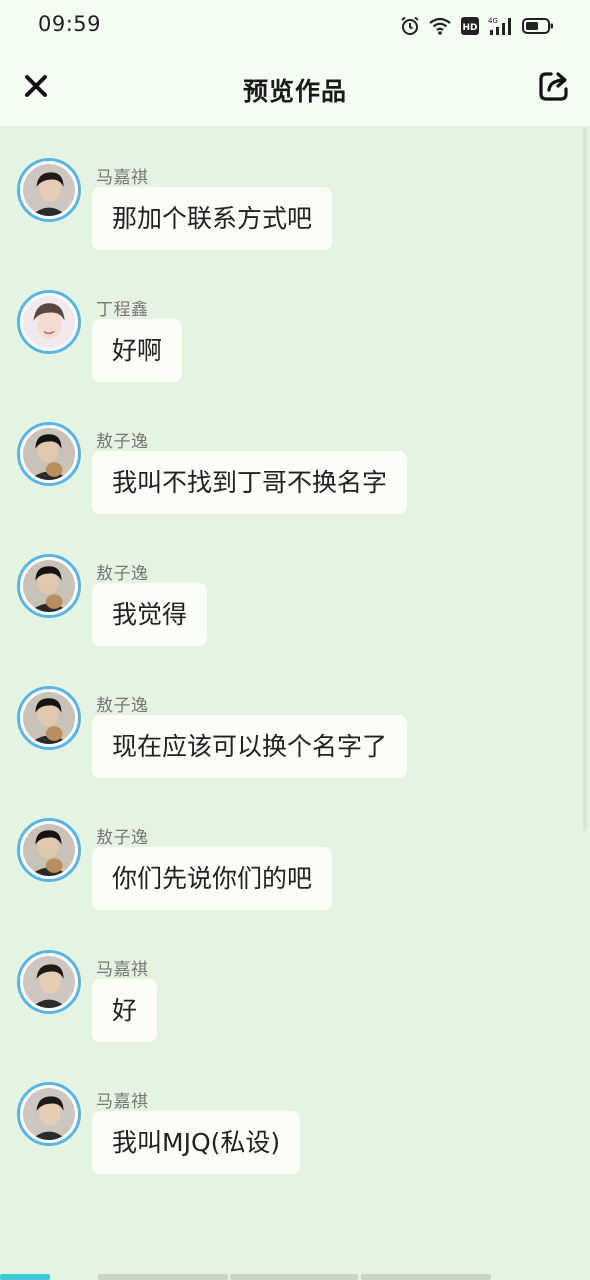 The height and width of the screenshot is (1280, 590). What do you see at coordinates (501, 26) in the screenshot?
I see `signal-4g-icon: 4G` at bounding box center [501, 26].